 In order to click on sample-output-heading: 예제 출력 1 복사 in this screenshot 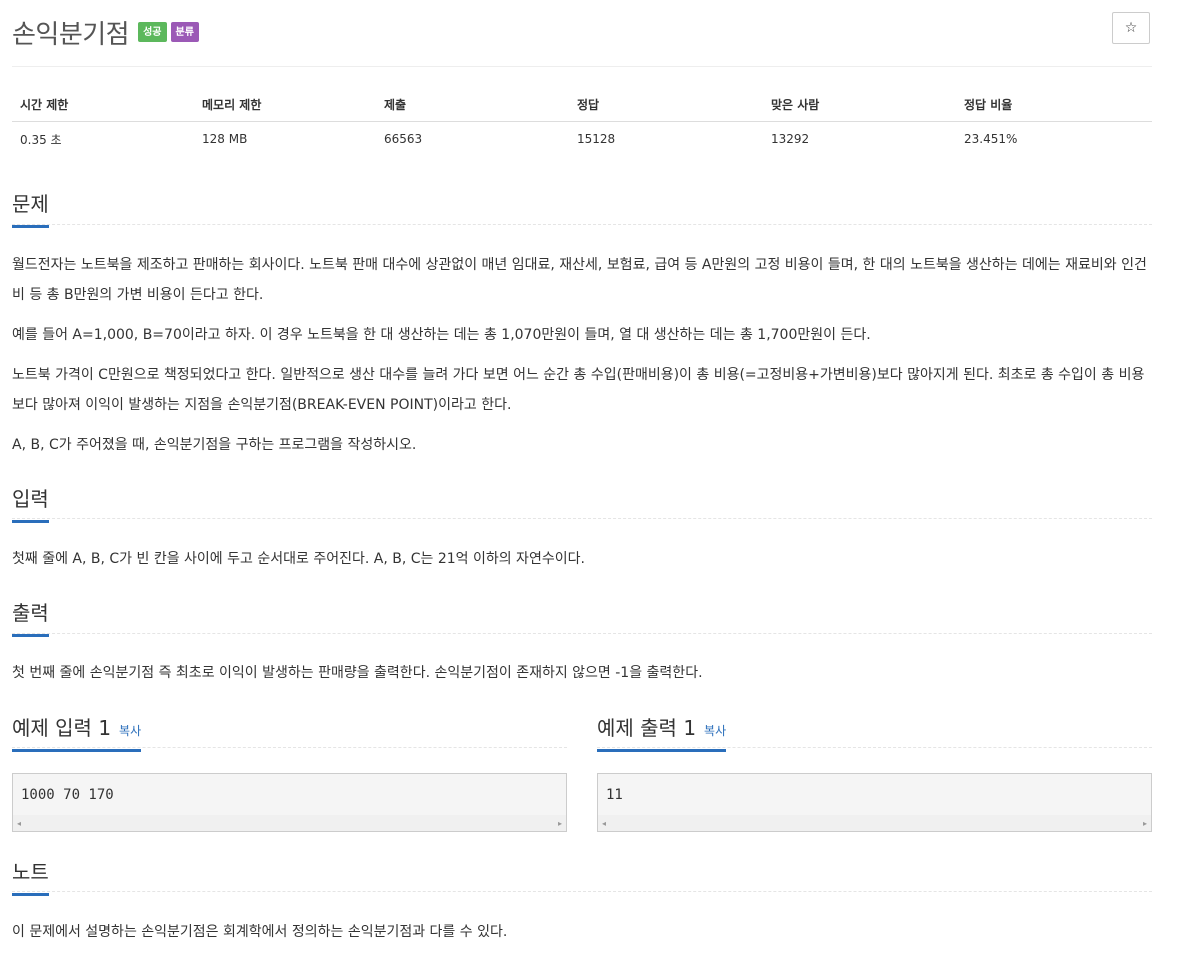, I will do `click(662, 732)`.